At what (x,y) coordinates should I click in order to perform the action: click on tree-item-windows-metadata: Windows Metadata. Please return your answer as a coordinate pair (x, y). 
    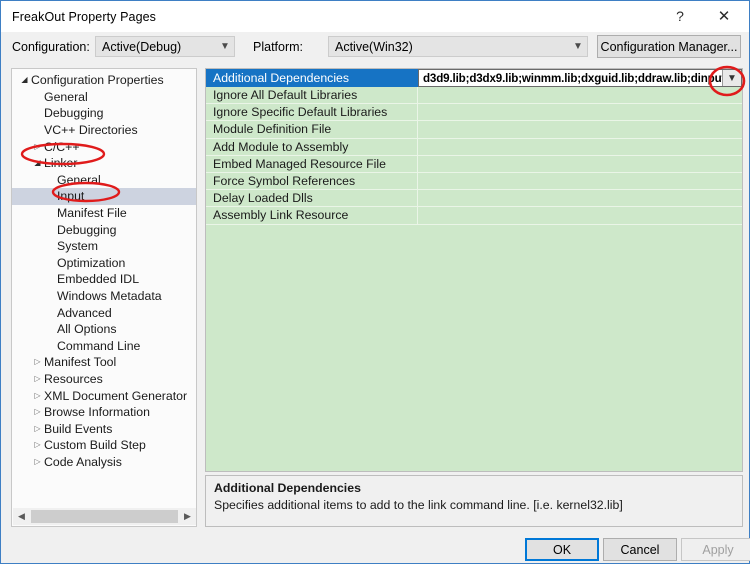
    Looking at the image, I should click on (104, 296).